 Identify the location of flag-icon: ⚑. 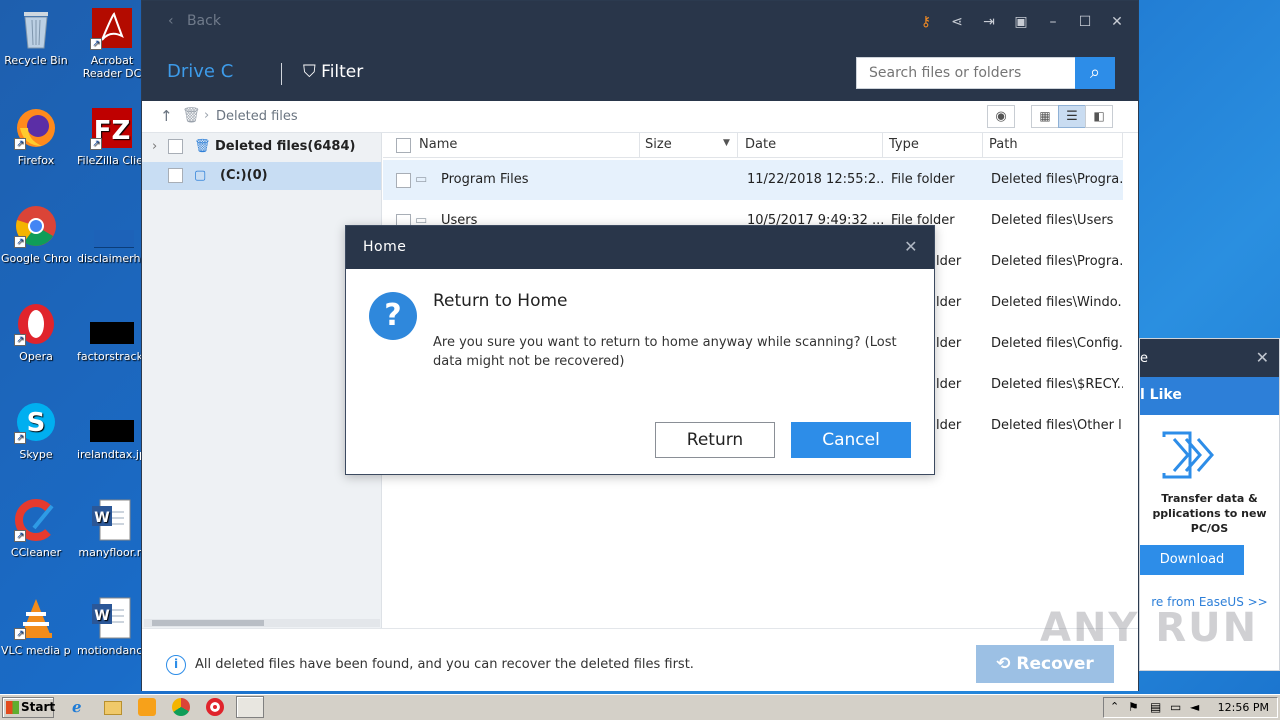
(1133, 707).